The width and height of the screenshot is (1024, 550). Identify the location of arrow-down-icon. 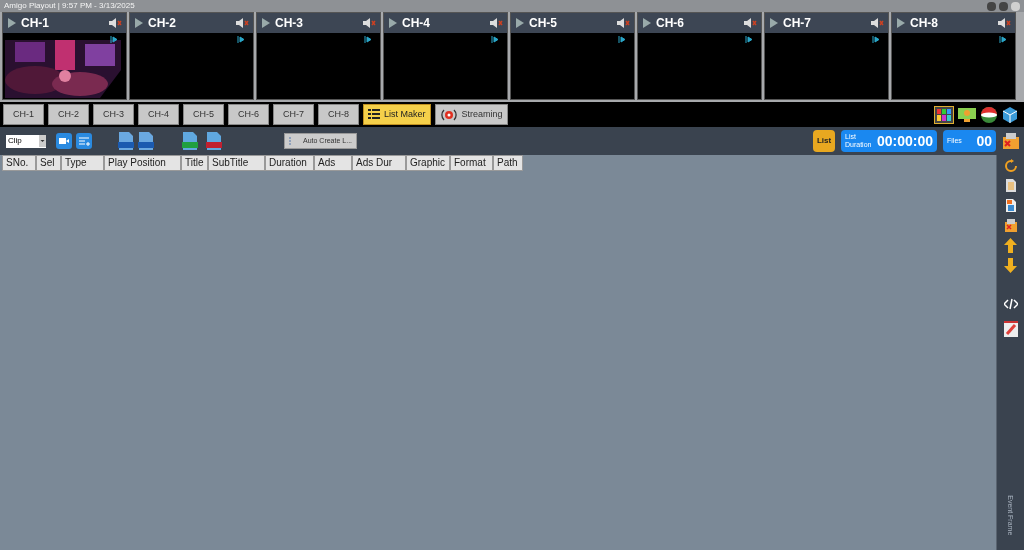
(1010, 265).